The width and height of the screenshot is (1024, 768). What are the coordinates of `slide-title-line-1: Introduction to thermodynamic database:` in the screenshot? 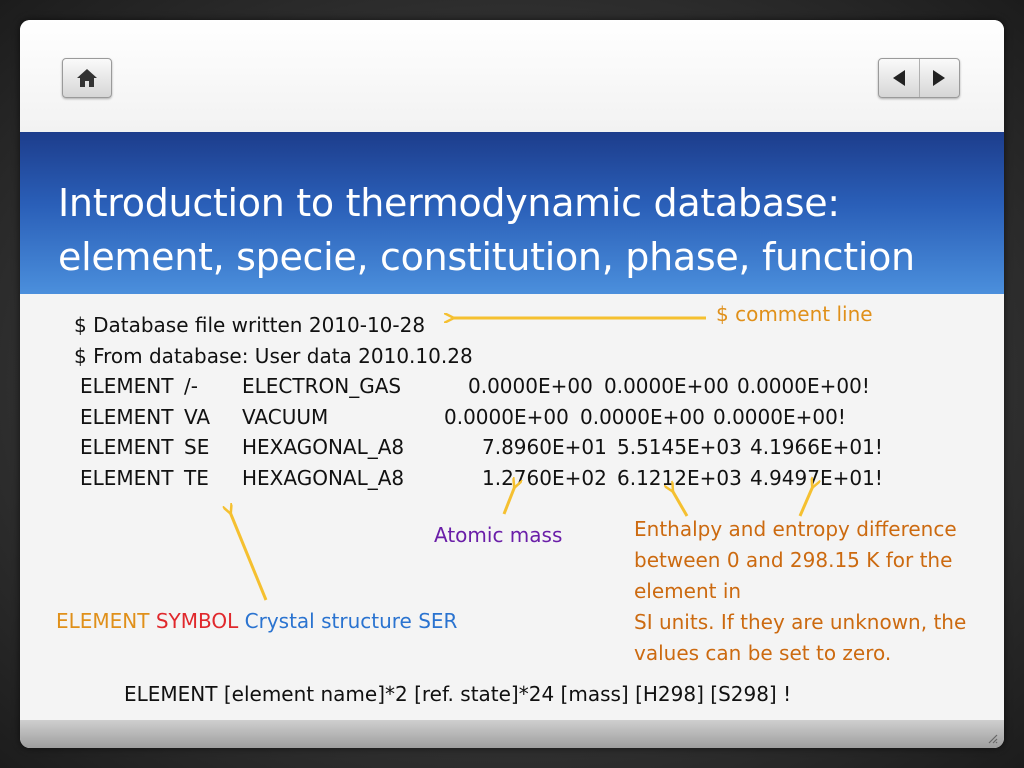 It's located at (449, 203).